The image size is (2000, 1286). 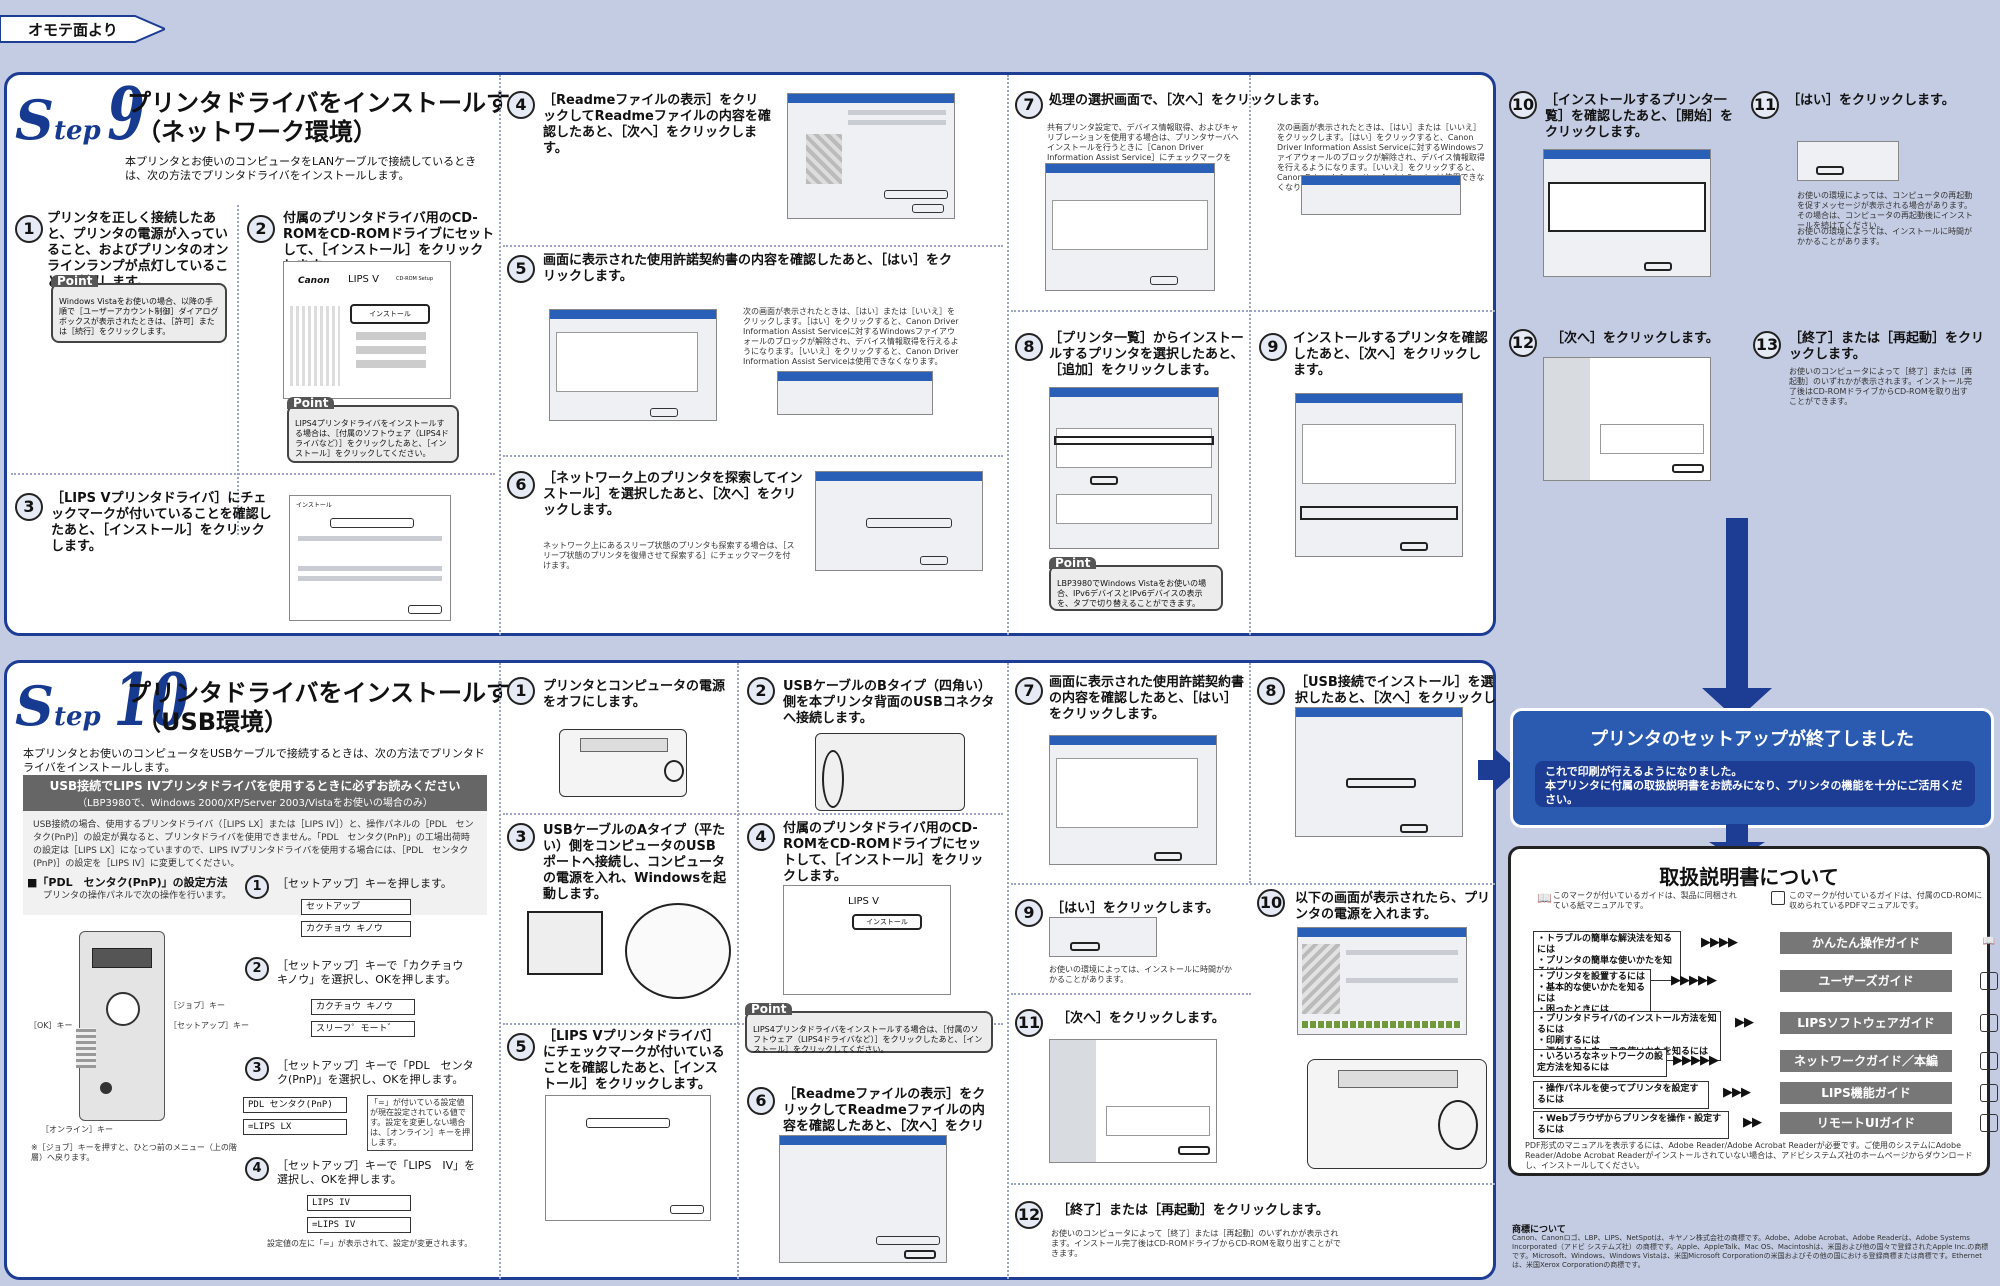 What do you see at coordinates (375, 1072) in the screenshot?
I see `pdl-step3-text: ［セットアップ］キーで「PDL センタク(PnP)」を選択し、OKを押します。` at bounding box center [375, 1072].